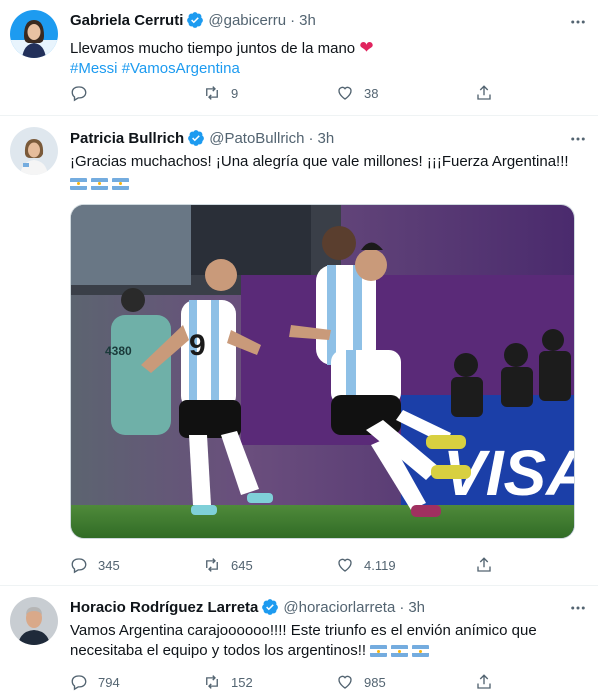 The width and height of the screenshot is (598, 699). I want to click on tweet-text-line: Llevamos mucho tiempo juntos de la mano, so click(213, 48).